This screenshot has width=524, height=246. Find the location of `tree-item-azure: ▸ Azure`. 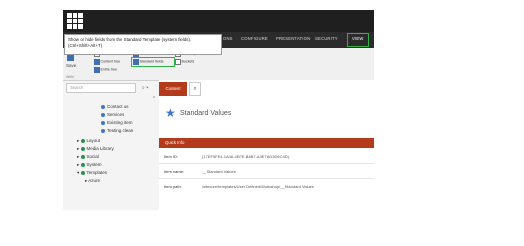

tree-item-azure: ▸ Azure is located at coordinates (92, 181).